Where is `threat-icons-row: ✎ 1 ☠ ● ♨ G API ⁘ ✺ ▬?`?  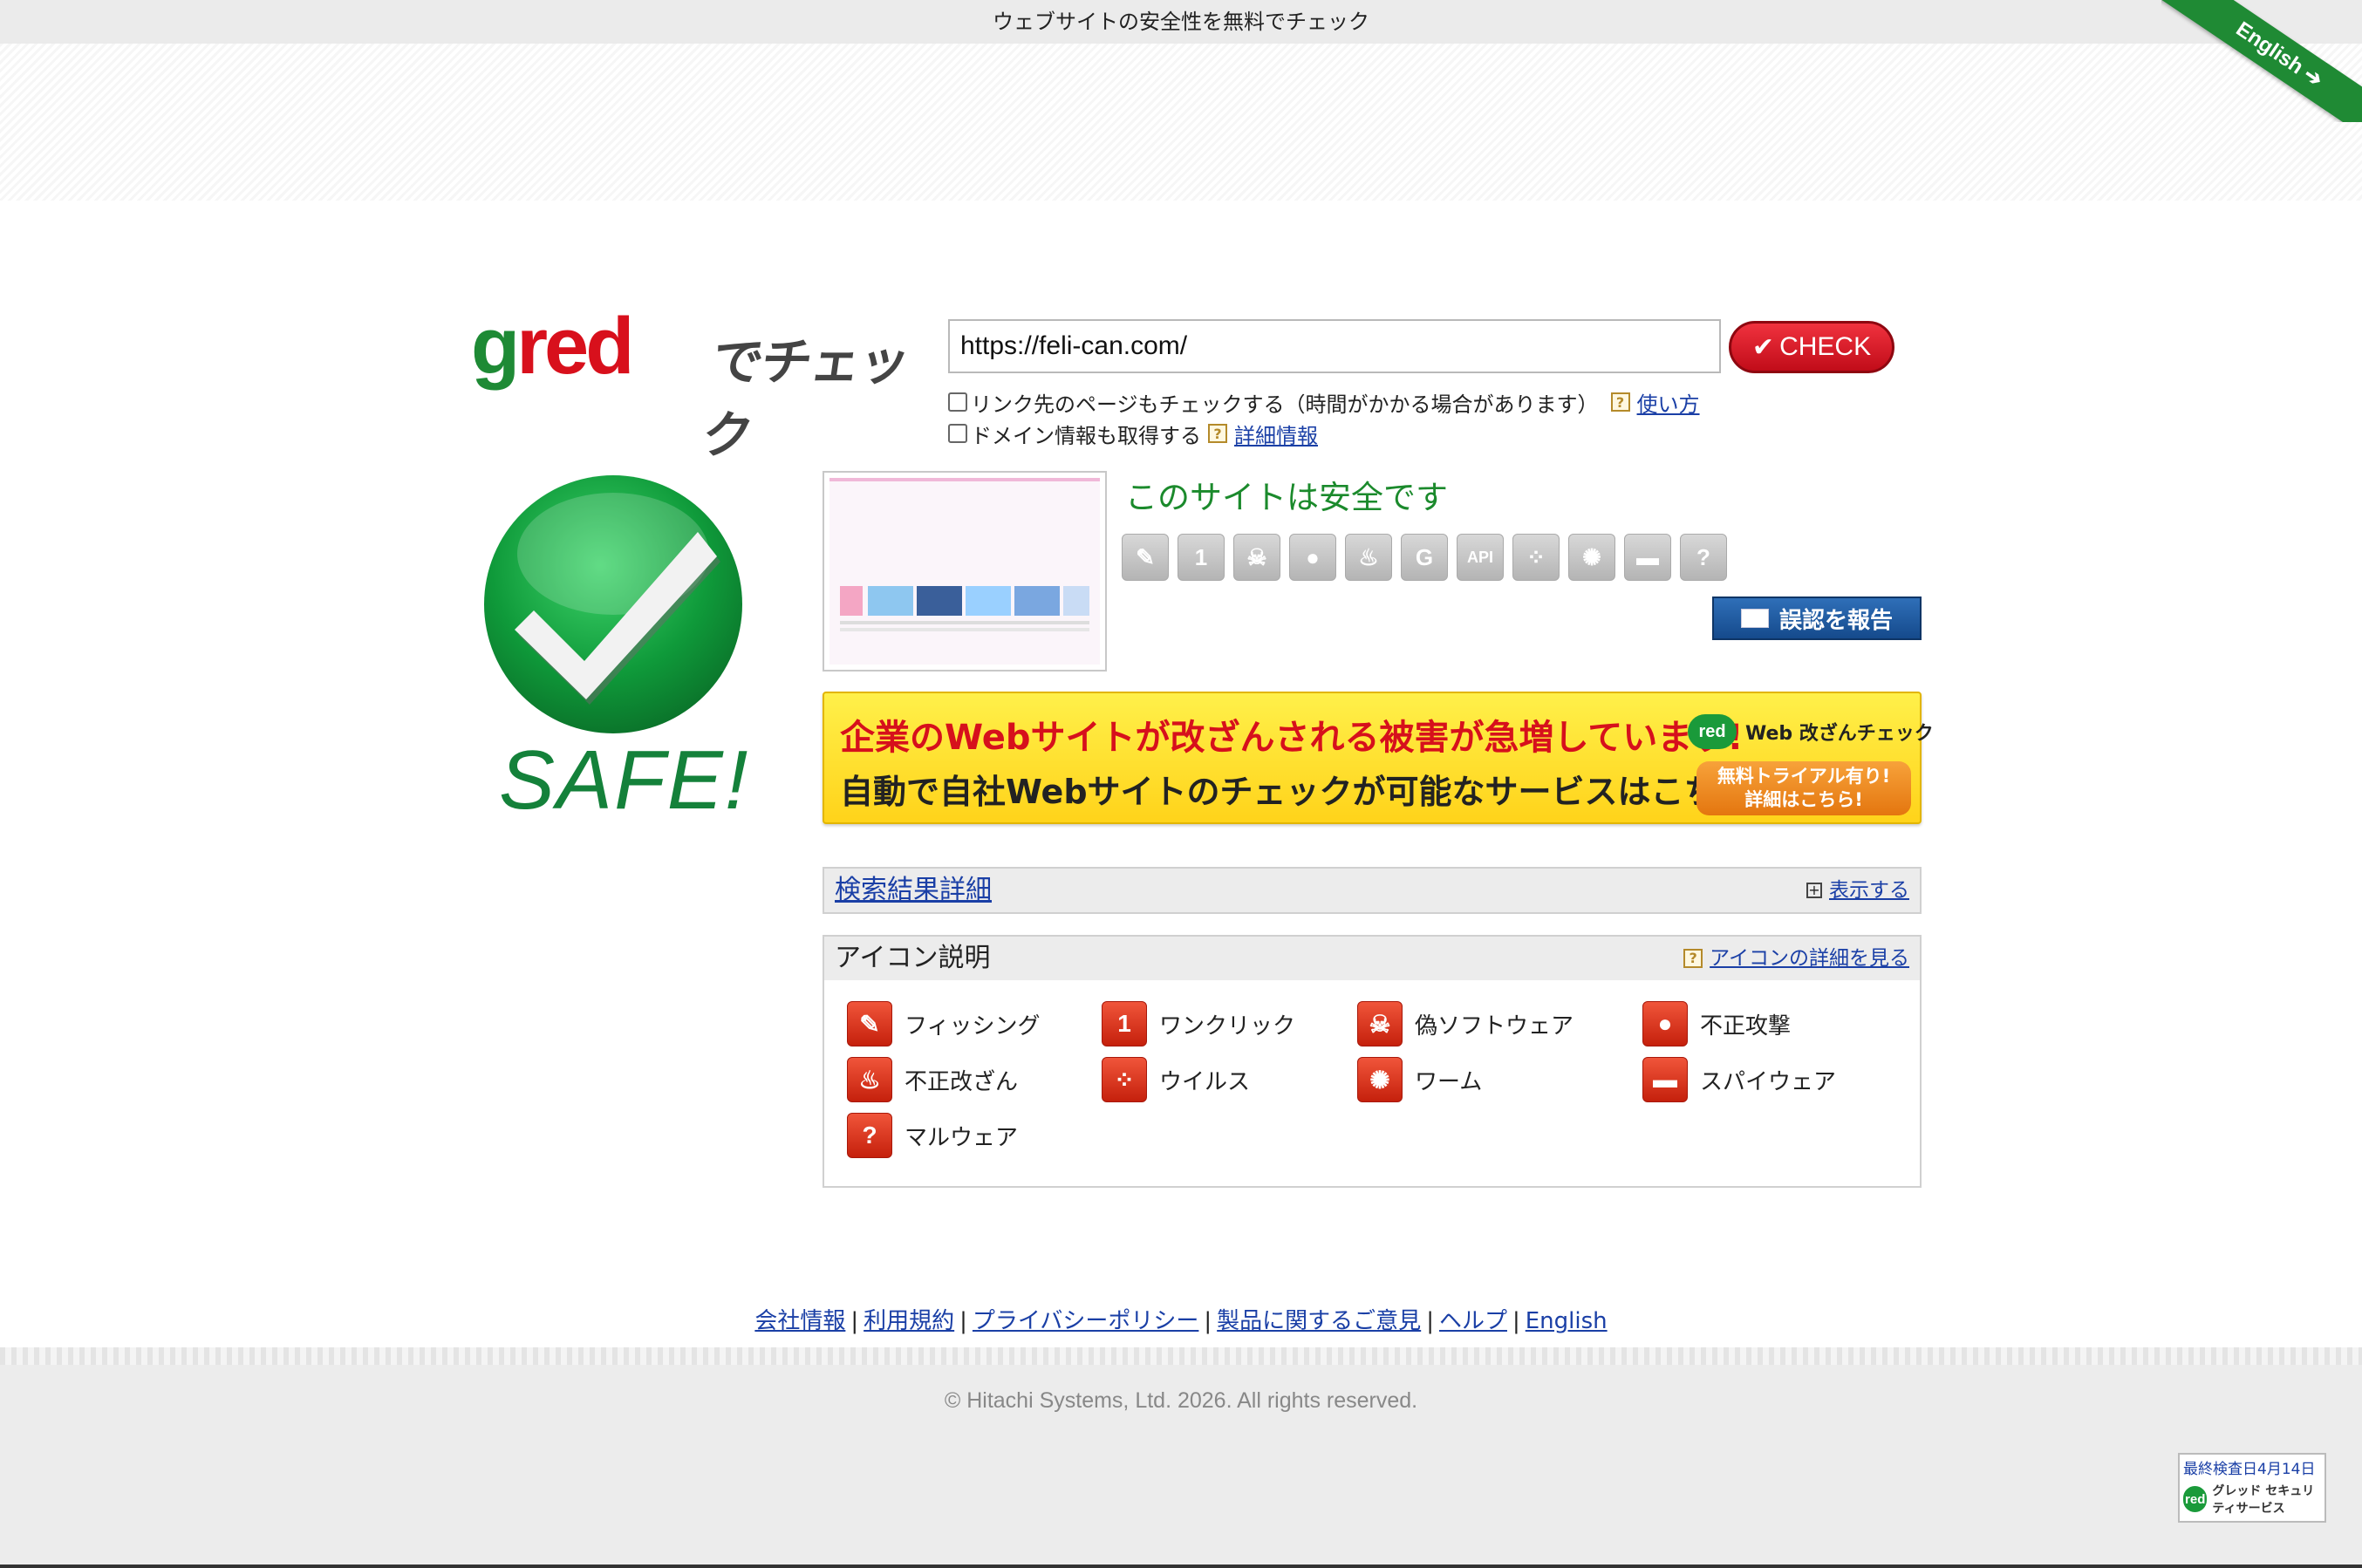
threat-icons-row: ✎ 1 ☠ ● ♨ G API ⁘ ✺ ▬? is located at coordinates (1424, 557).